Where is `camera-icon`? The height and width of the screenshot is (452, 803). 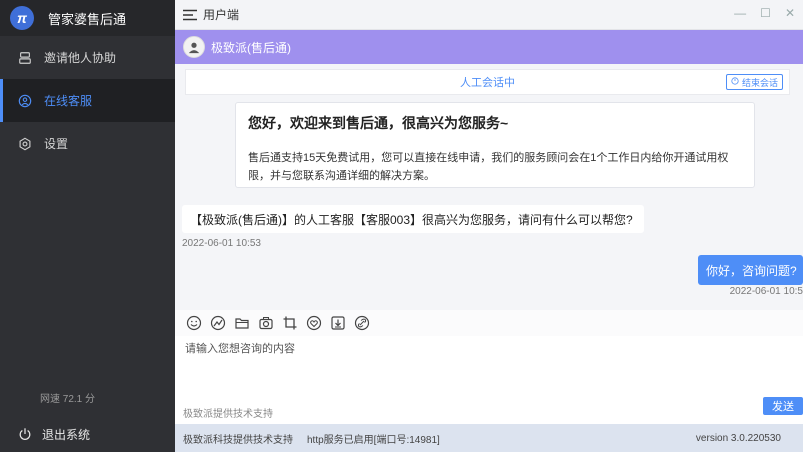
camera-icon is located at coordinates (266, 323).